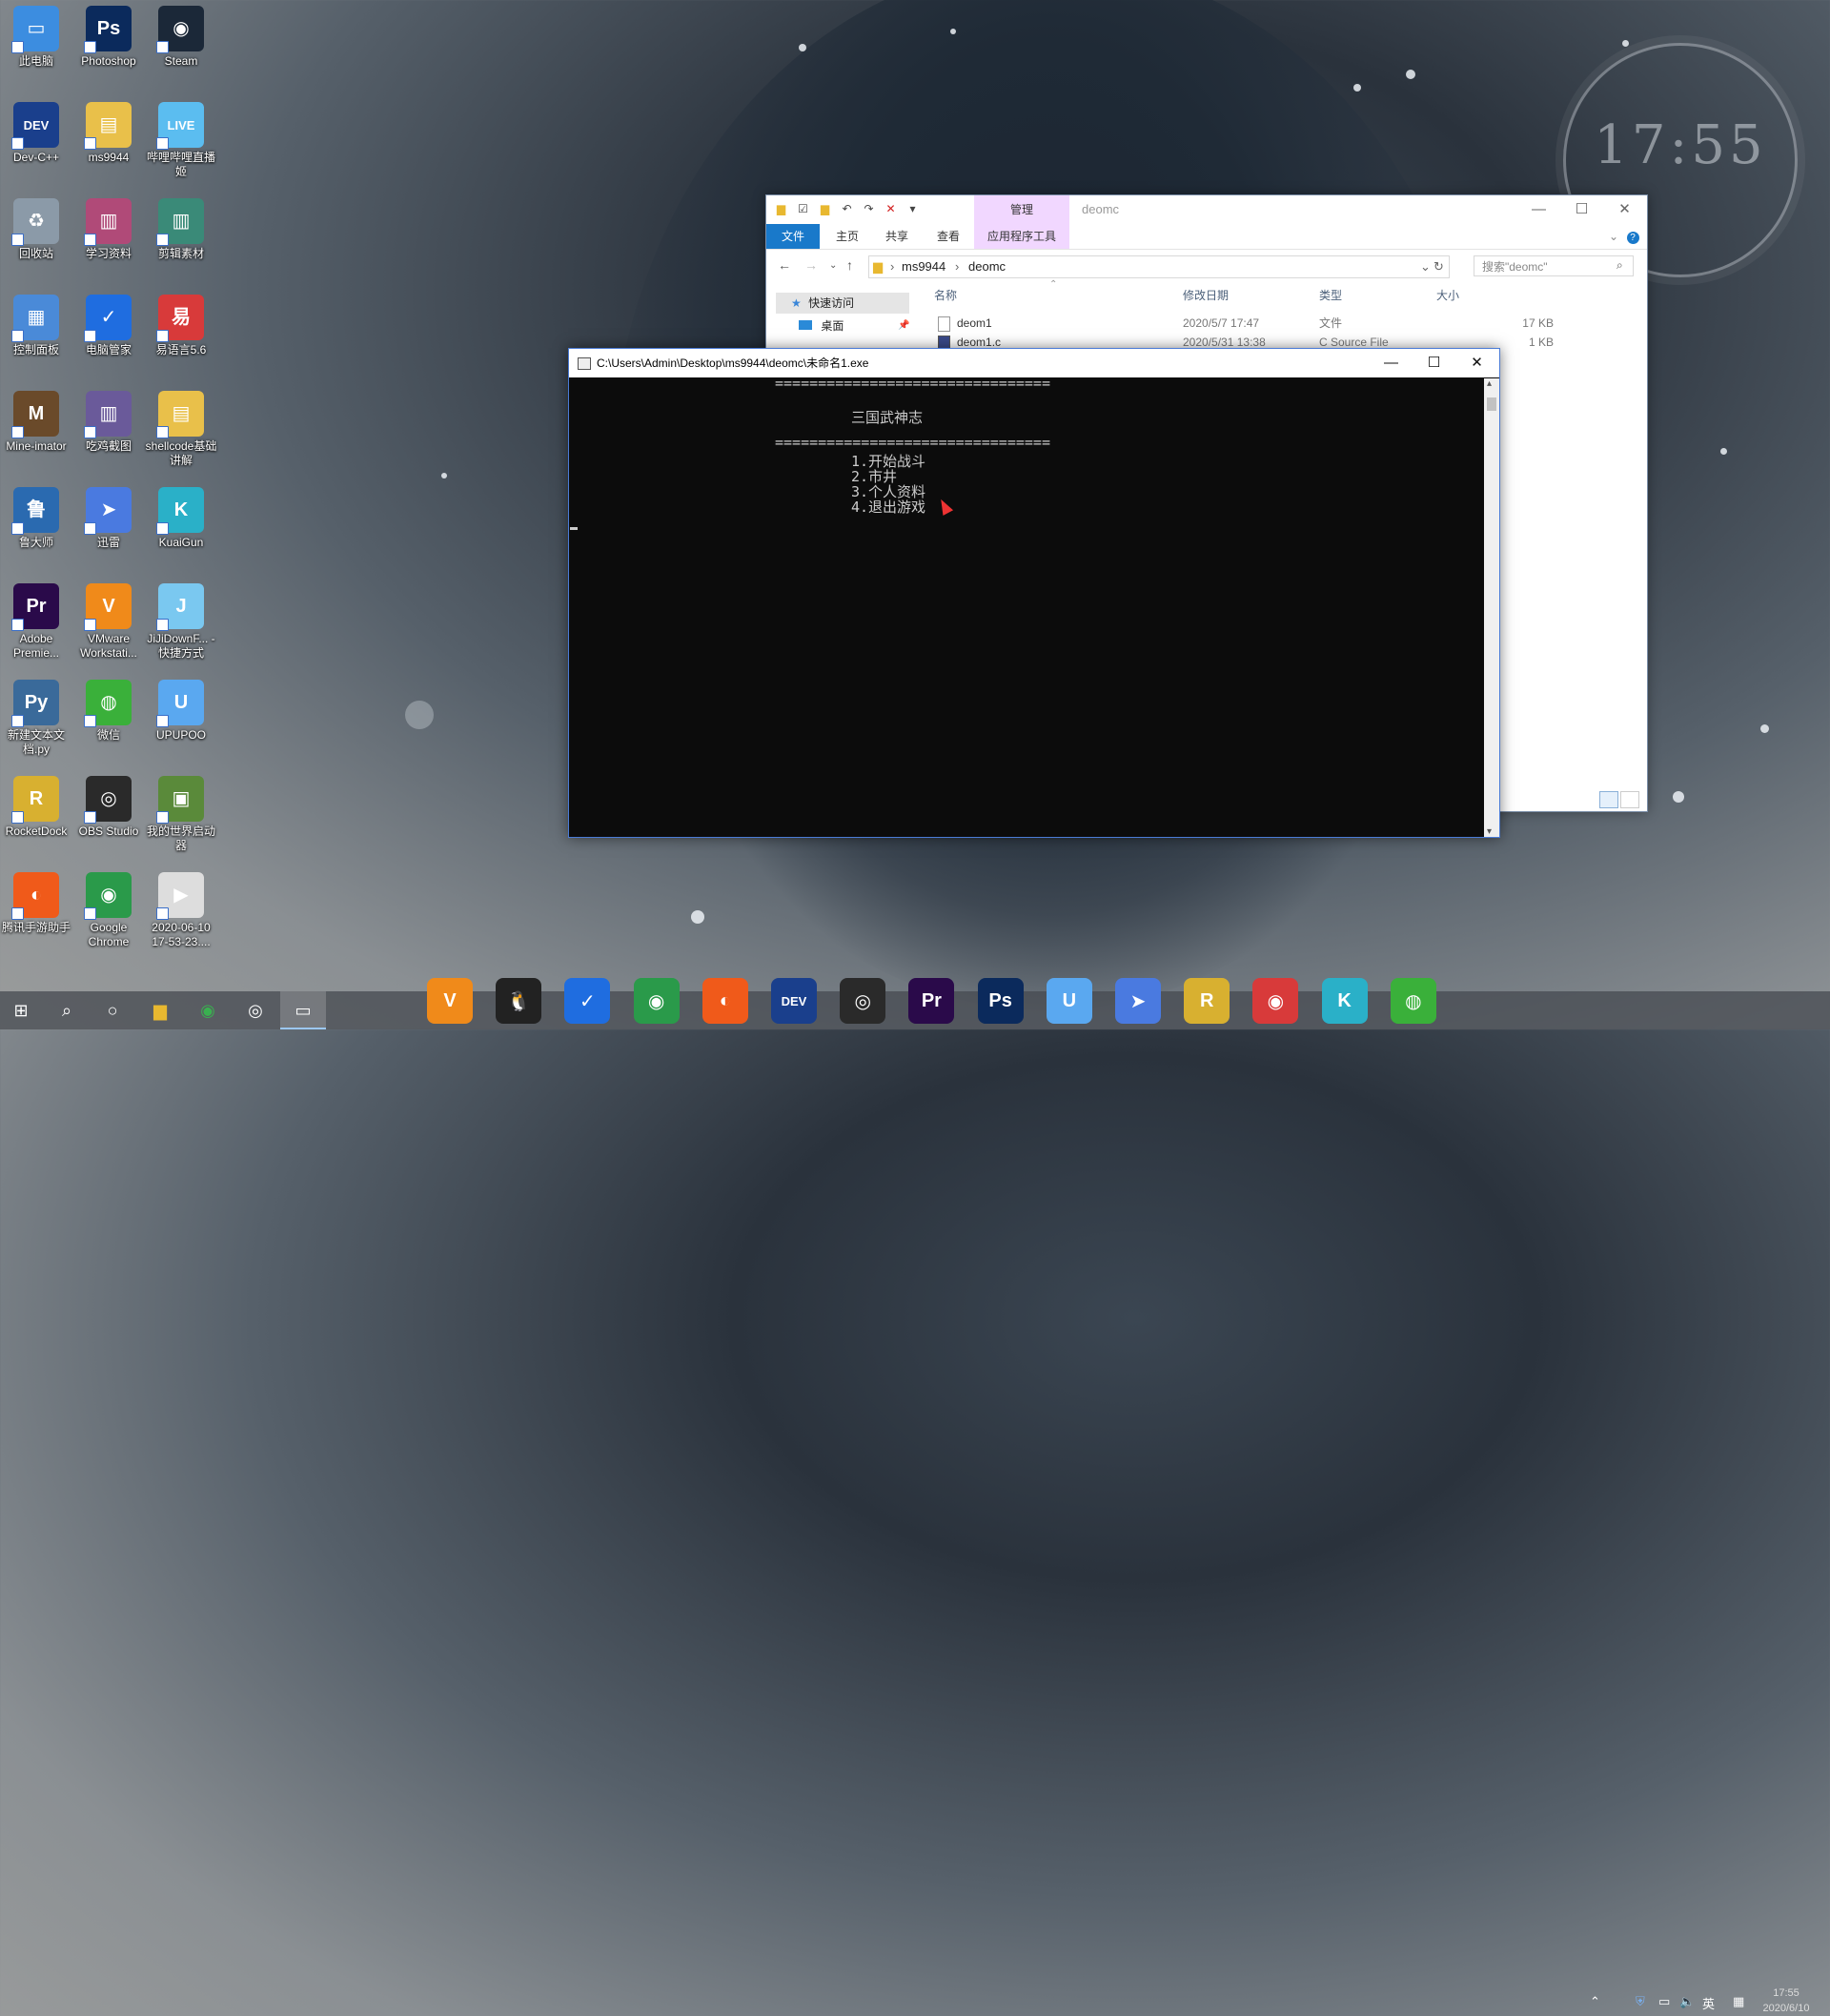 The image size is (1830, 2016). What do you see at coordinates (1614, 236) in the screenshot?
I see `ribbon-expand-icon: ⌄` at bounding box center [1614, 236].